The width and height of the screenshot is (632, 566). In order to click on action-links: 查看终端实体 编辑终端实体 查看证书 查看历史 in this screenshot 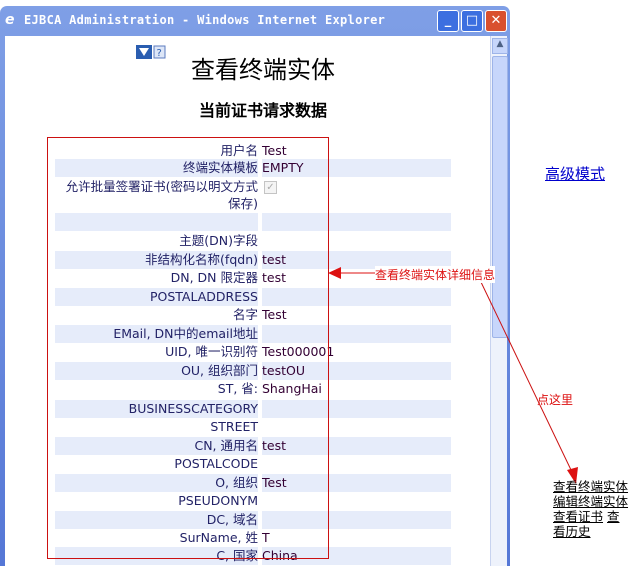, I will do `click(591, 509)`.